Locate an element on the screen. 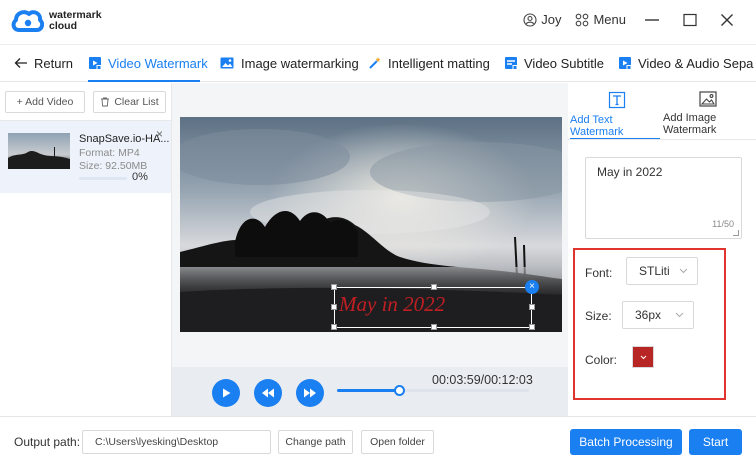 Image resolution: width=756 pixels, height=466 pixels. resize-handle-right is located at coordinates (532, 307).